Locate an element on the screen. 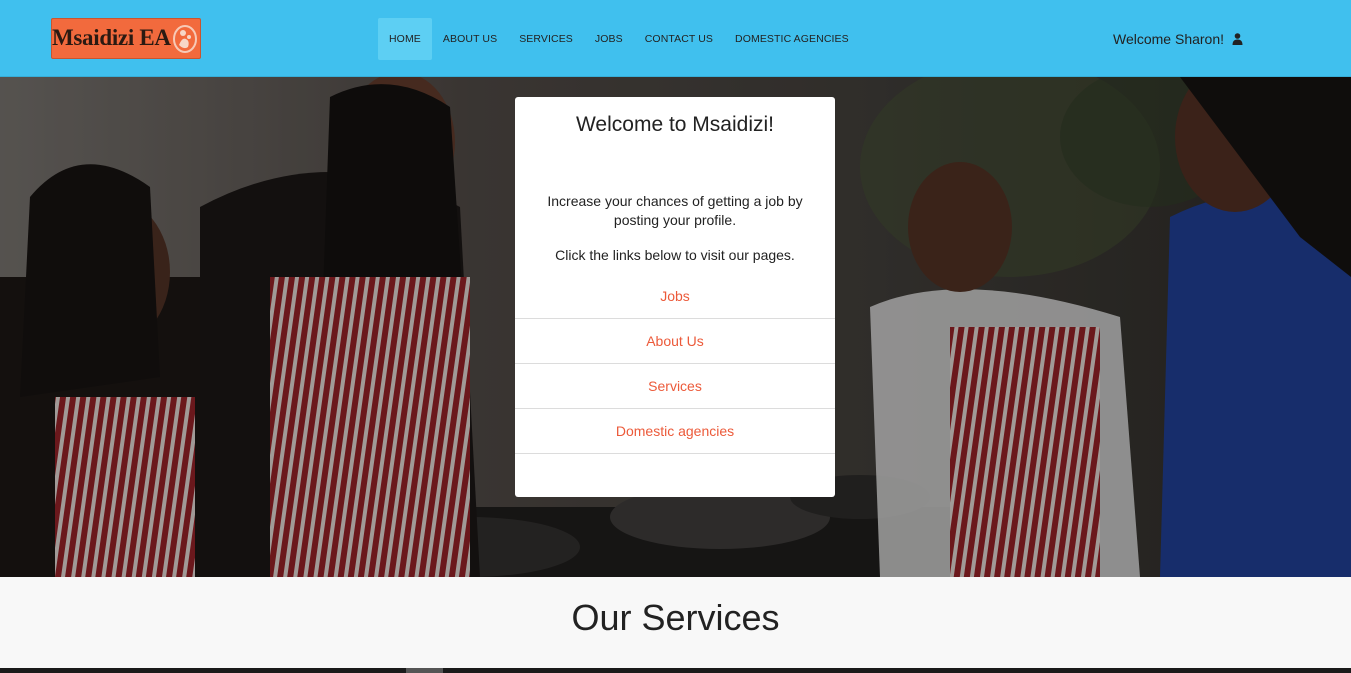 Image resolution: width=1351 pixels, height=673 pixels. nav-services: SERVICES is located at coordinates (546, 39).